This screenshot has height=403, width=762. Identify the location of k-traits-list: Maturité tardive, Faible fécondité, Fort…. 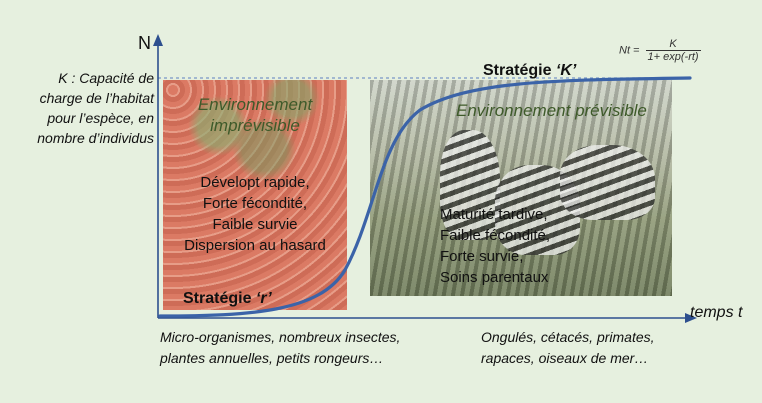
(510, 246).